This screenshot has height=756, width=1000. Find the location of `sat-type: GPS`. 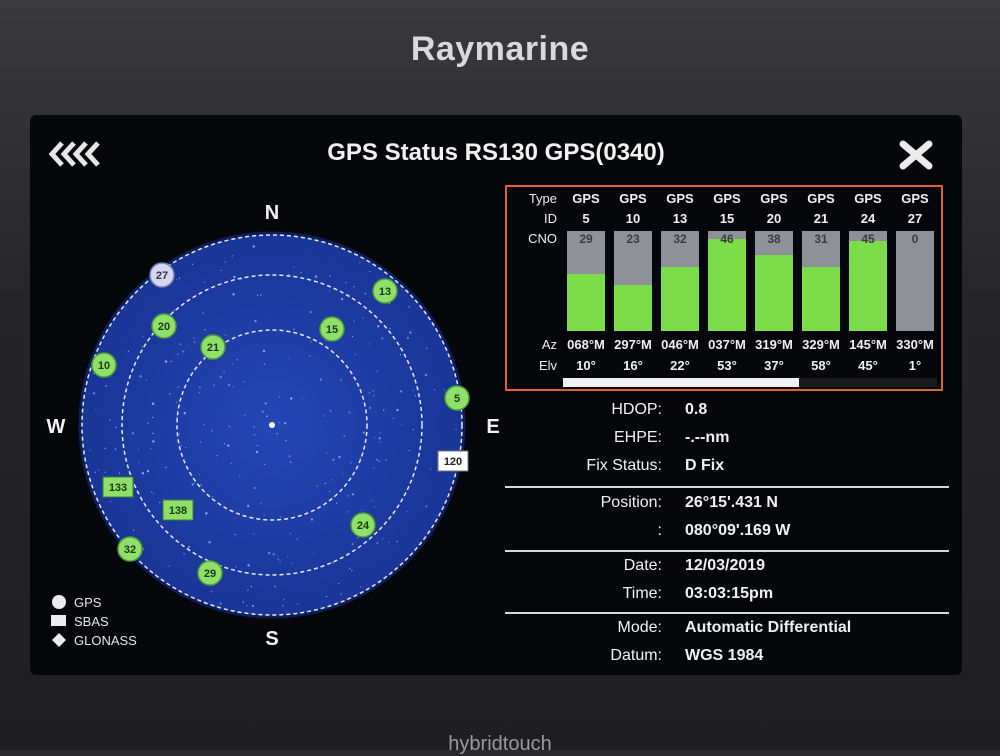

sat-type: GPS is located at coordinates (868, 198).